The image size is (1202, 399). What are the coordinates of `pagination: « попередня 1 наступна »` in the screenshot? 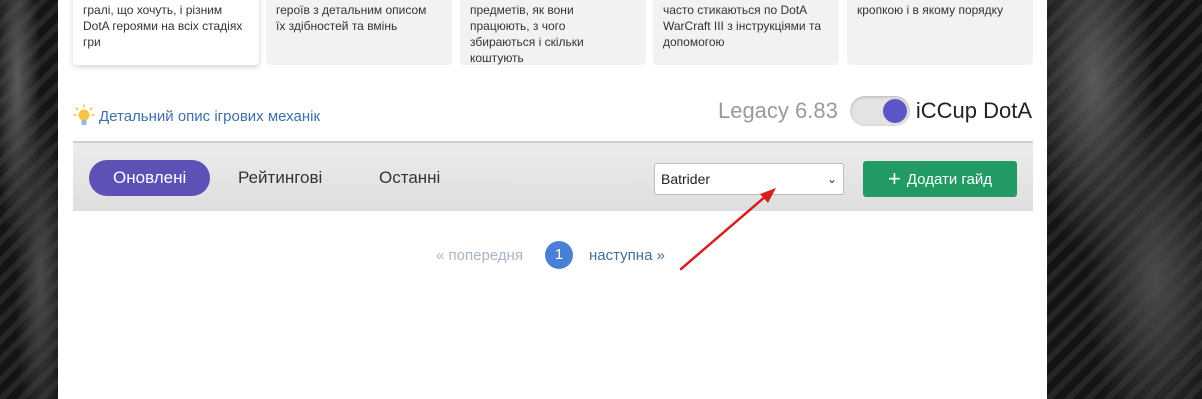 It's located at (552, 256).